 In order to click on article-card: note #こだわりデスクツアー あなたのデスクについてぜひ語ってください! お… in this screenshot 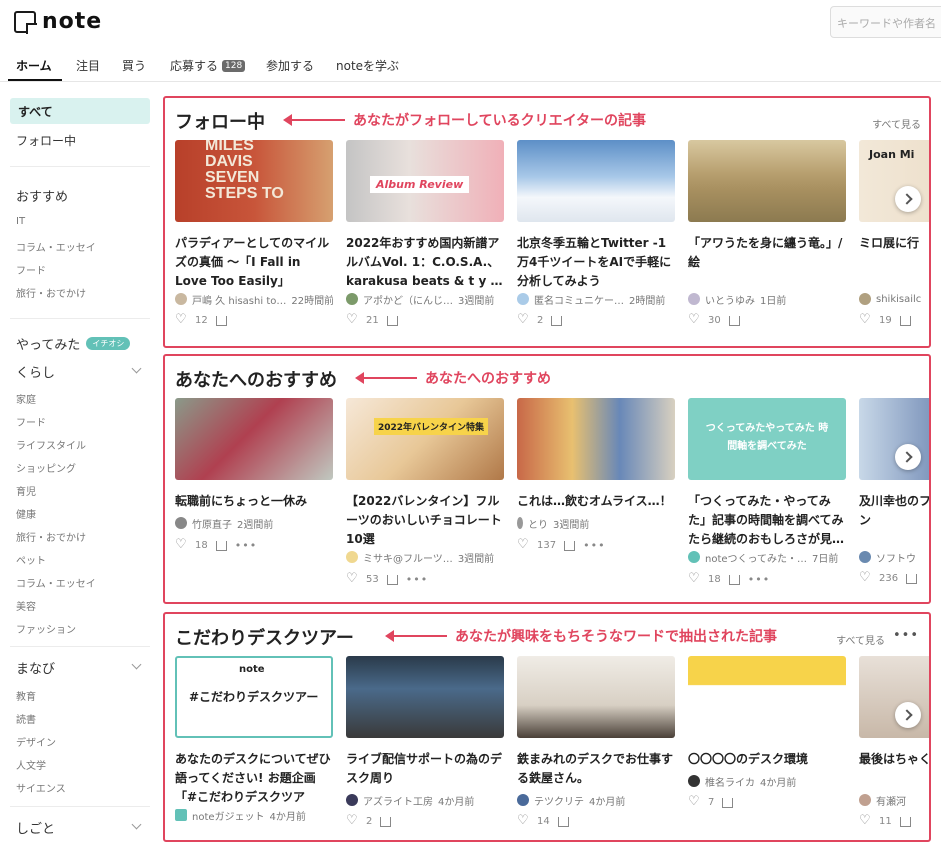, I will do `click(254, 739)`.